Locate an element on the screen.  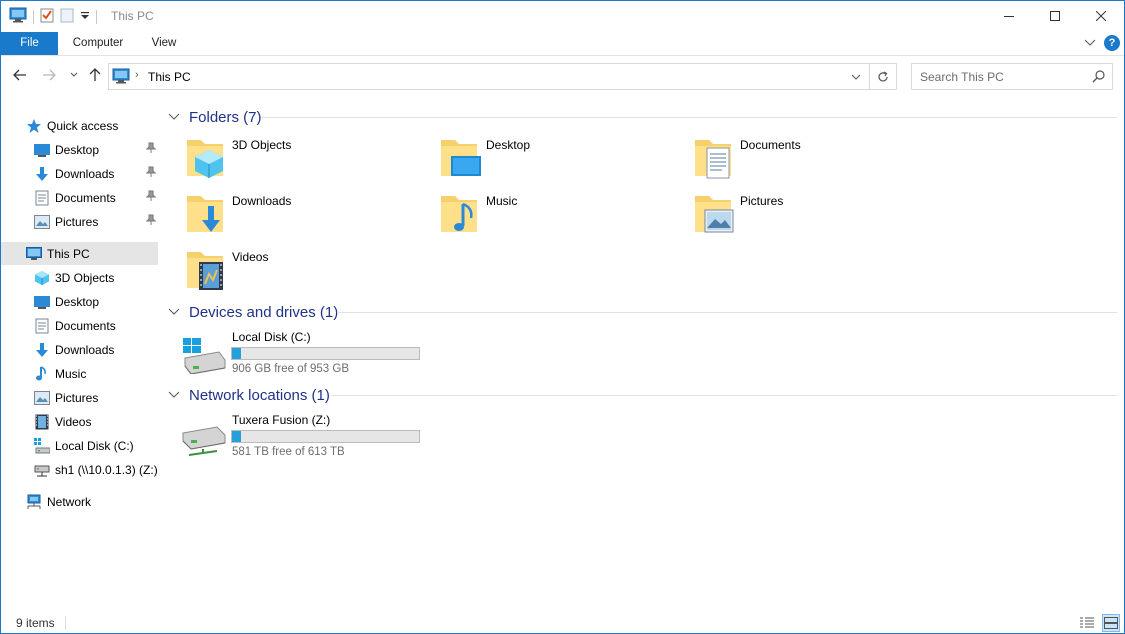
tab-computer: Computer is located at coordinates (98, 43).